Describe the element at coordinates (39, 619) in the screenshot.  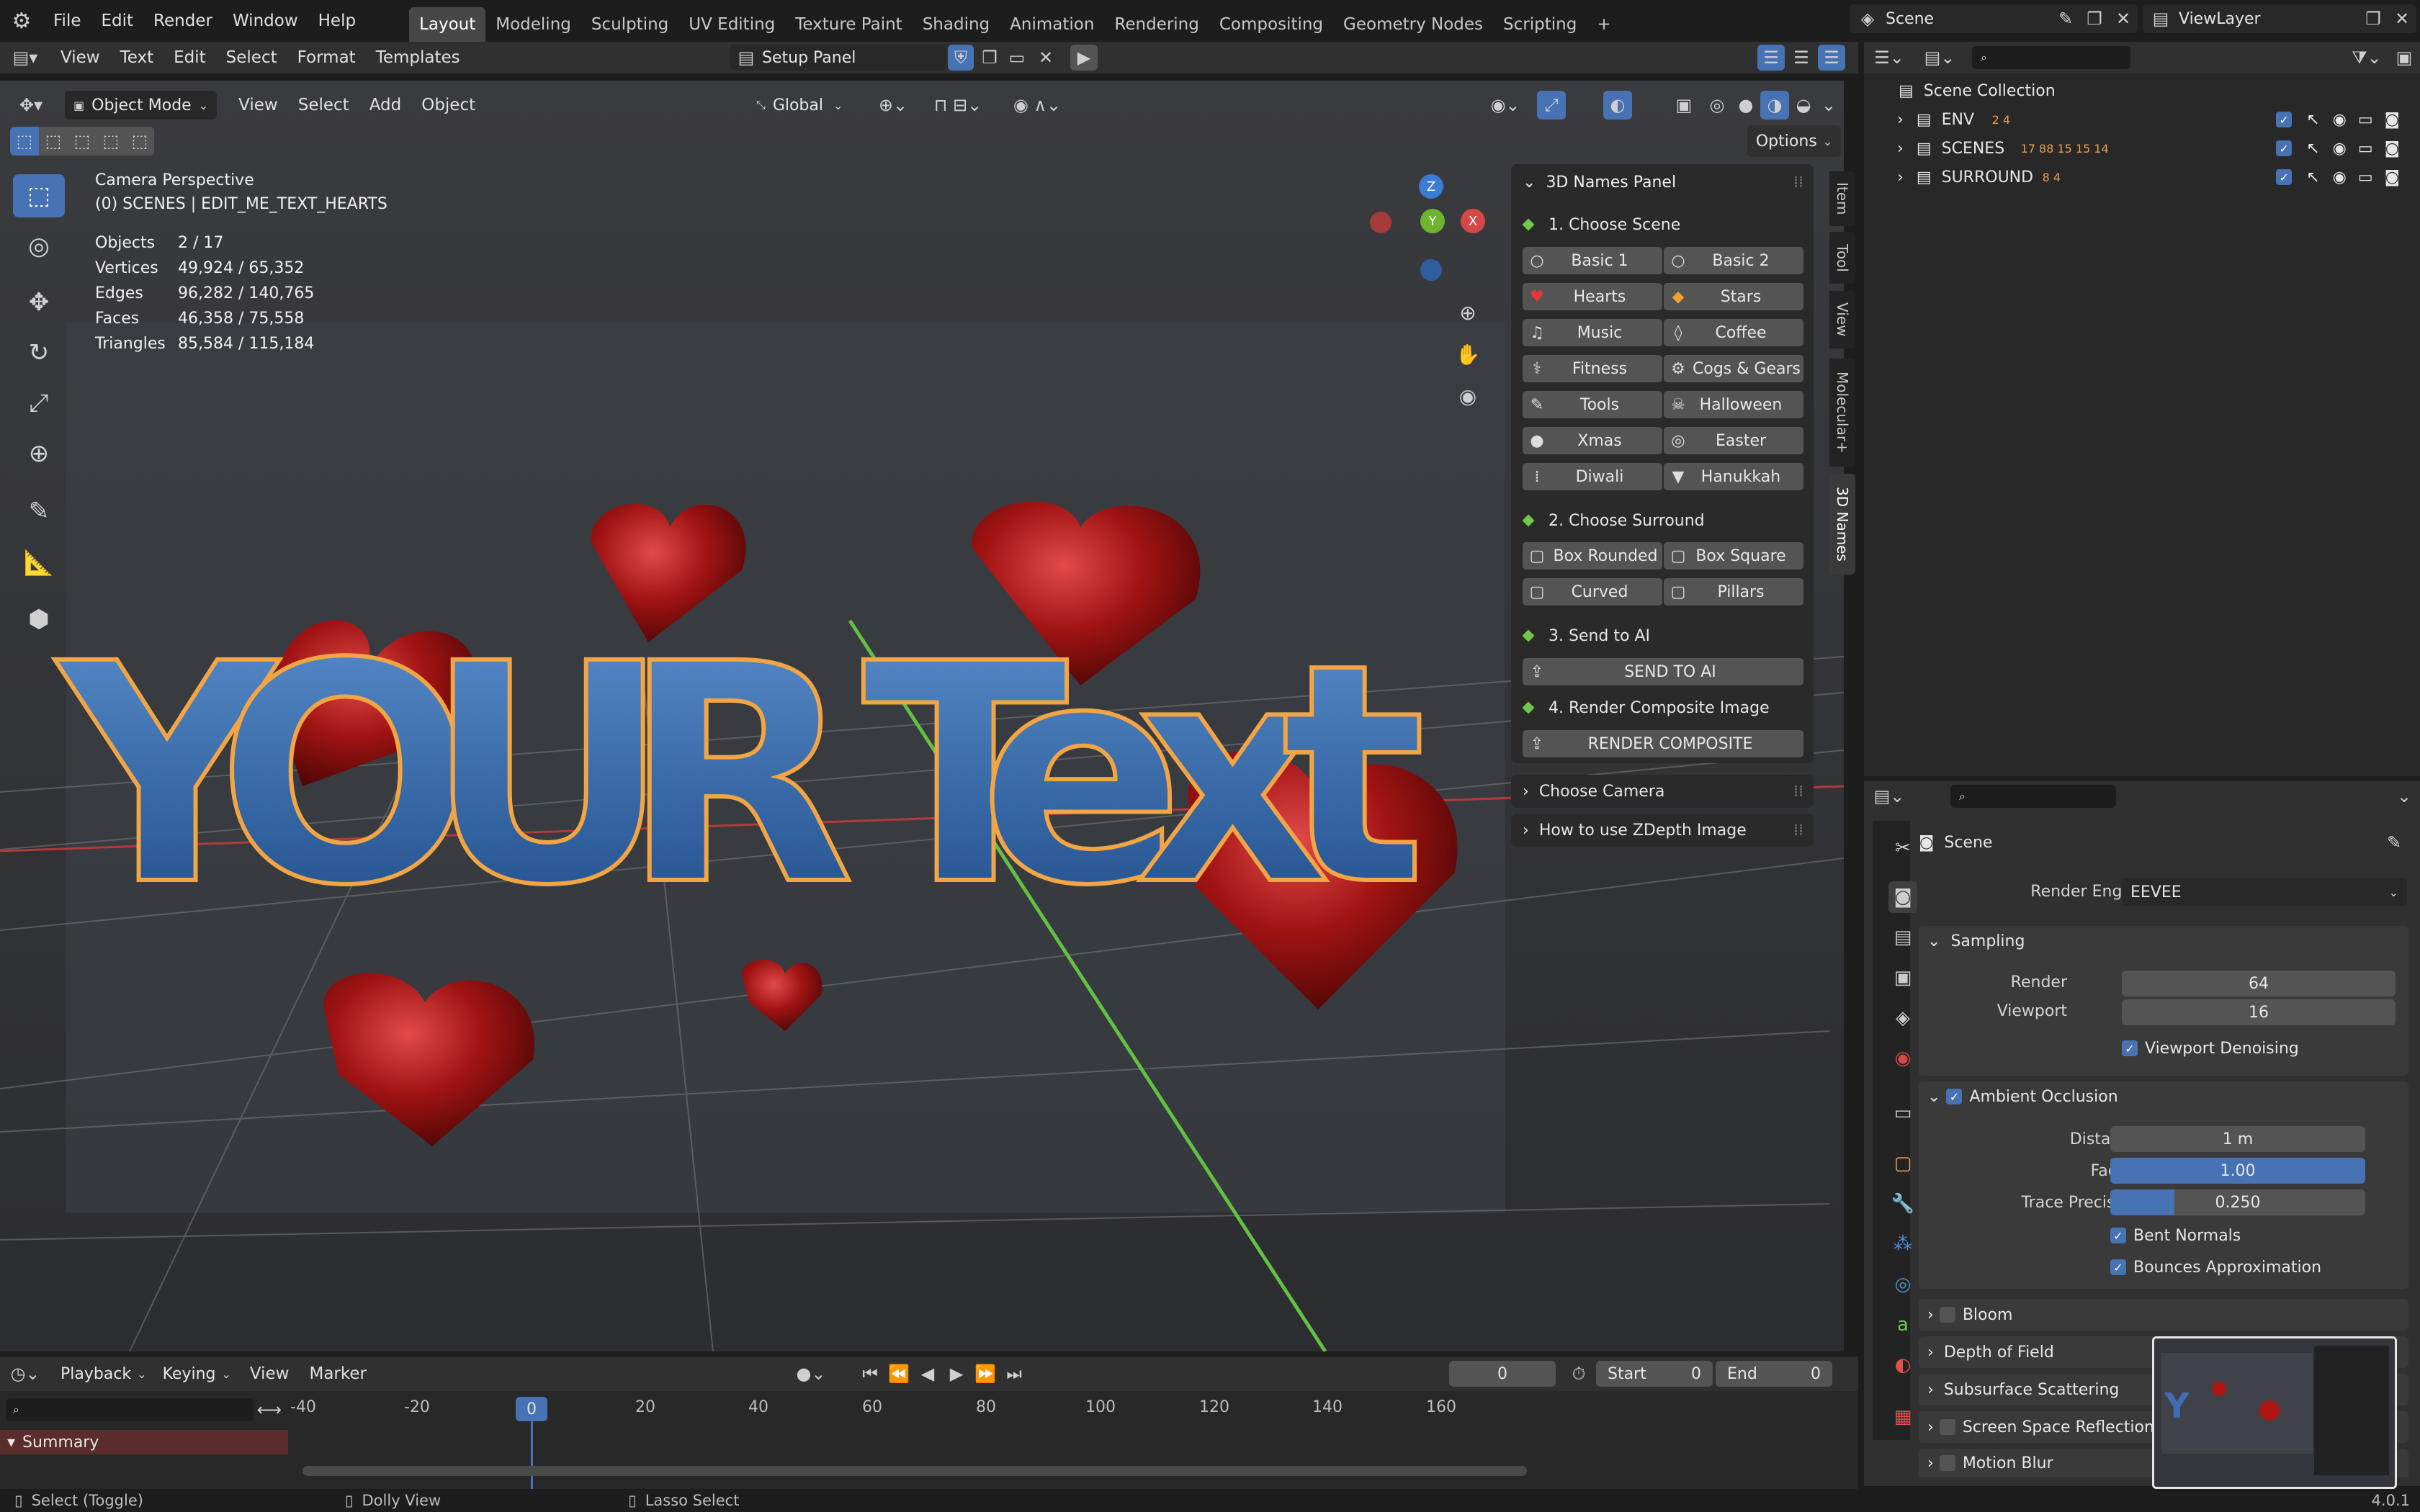
I see `add-cube-tool: ⬢` at that location.